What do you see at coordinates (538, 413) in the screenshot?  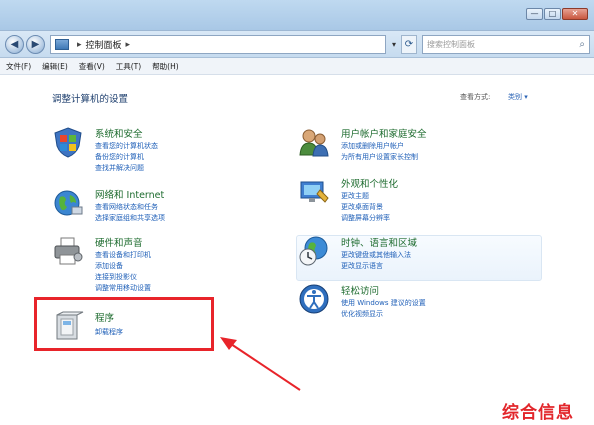 I see `watermark-text: 综合信息` at bounding box center [538, 413].